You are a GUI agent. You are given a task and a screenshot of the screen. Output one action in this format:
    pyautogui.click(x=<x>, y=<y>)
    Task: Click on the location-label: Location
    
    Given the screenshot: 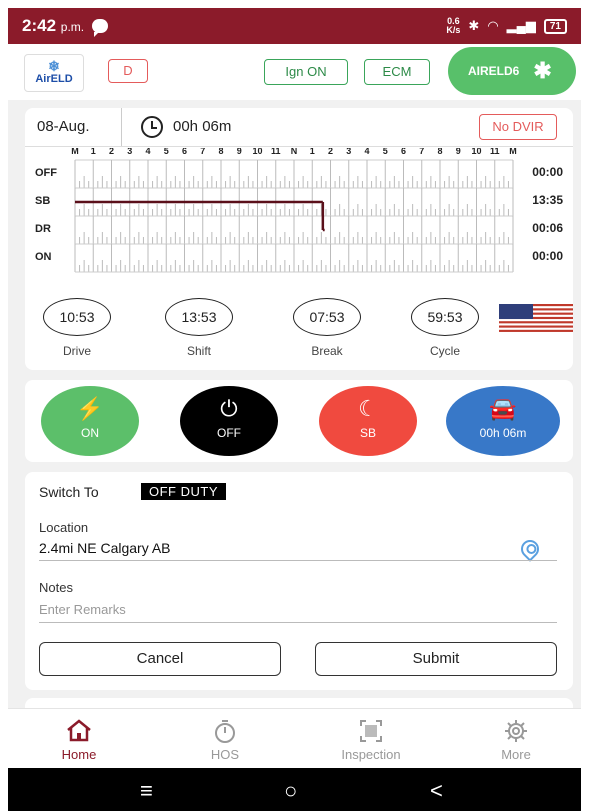 What is the action you would take?
    pyautogui.click(x=64, y=527)
    